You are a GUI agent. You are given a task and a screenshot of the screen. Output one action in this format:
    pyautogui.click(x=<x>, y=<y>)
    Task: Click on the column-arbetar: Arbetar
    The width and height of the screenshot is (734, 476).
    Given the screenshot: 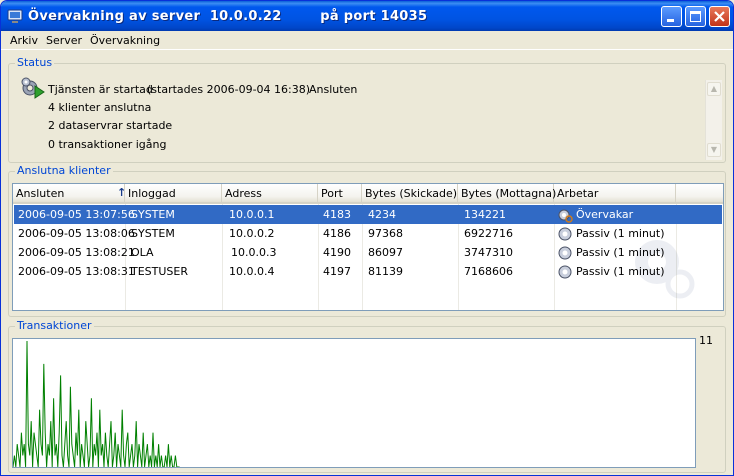 What is the action you would take?
    pyautogui.click(x=615, y=193)
    